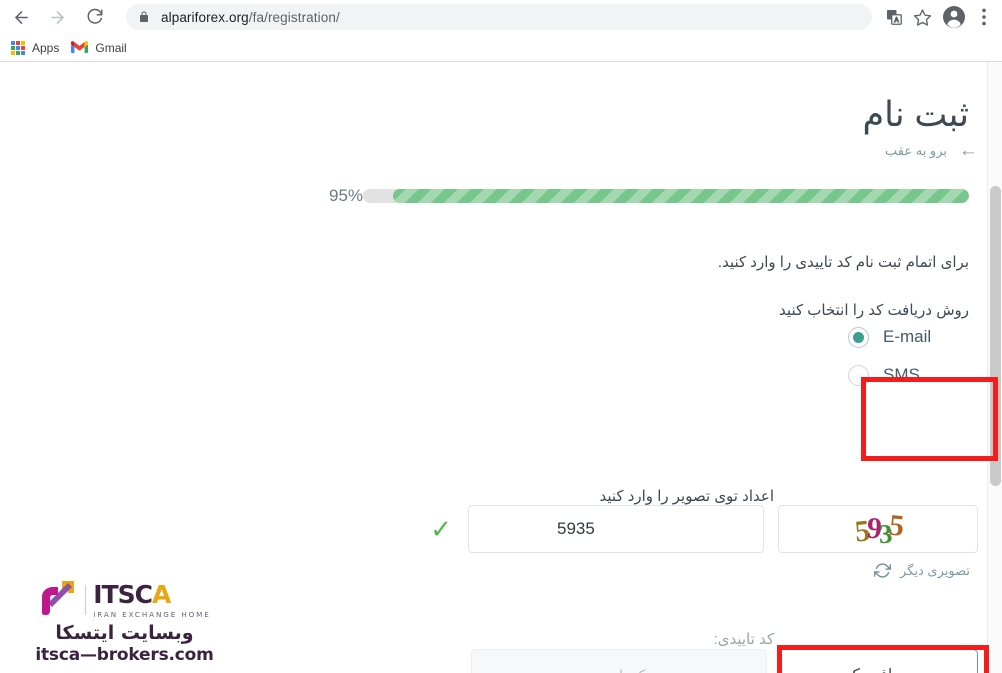  Describe the element at coordinates (872, 528) in the screenshot. I see `captcha-digit-2: 9` at that location.